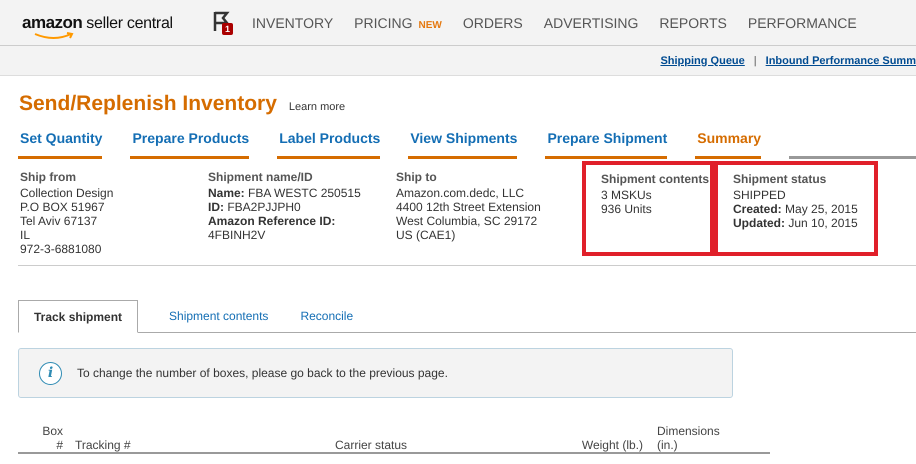 This screenshot has width=916, height=464. I want to click on smile-arrow-icon, so click(54, 36).